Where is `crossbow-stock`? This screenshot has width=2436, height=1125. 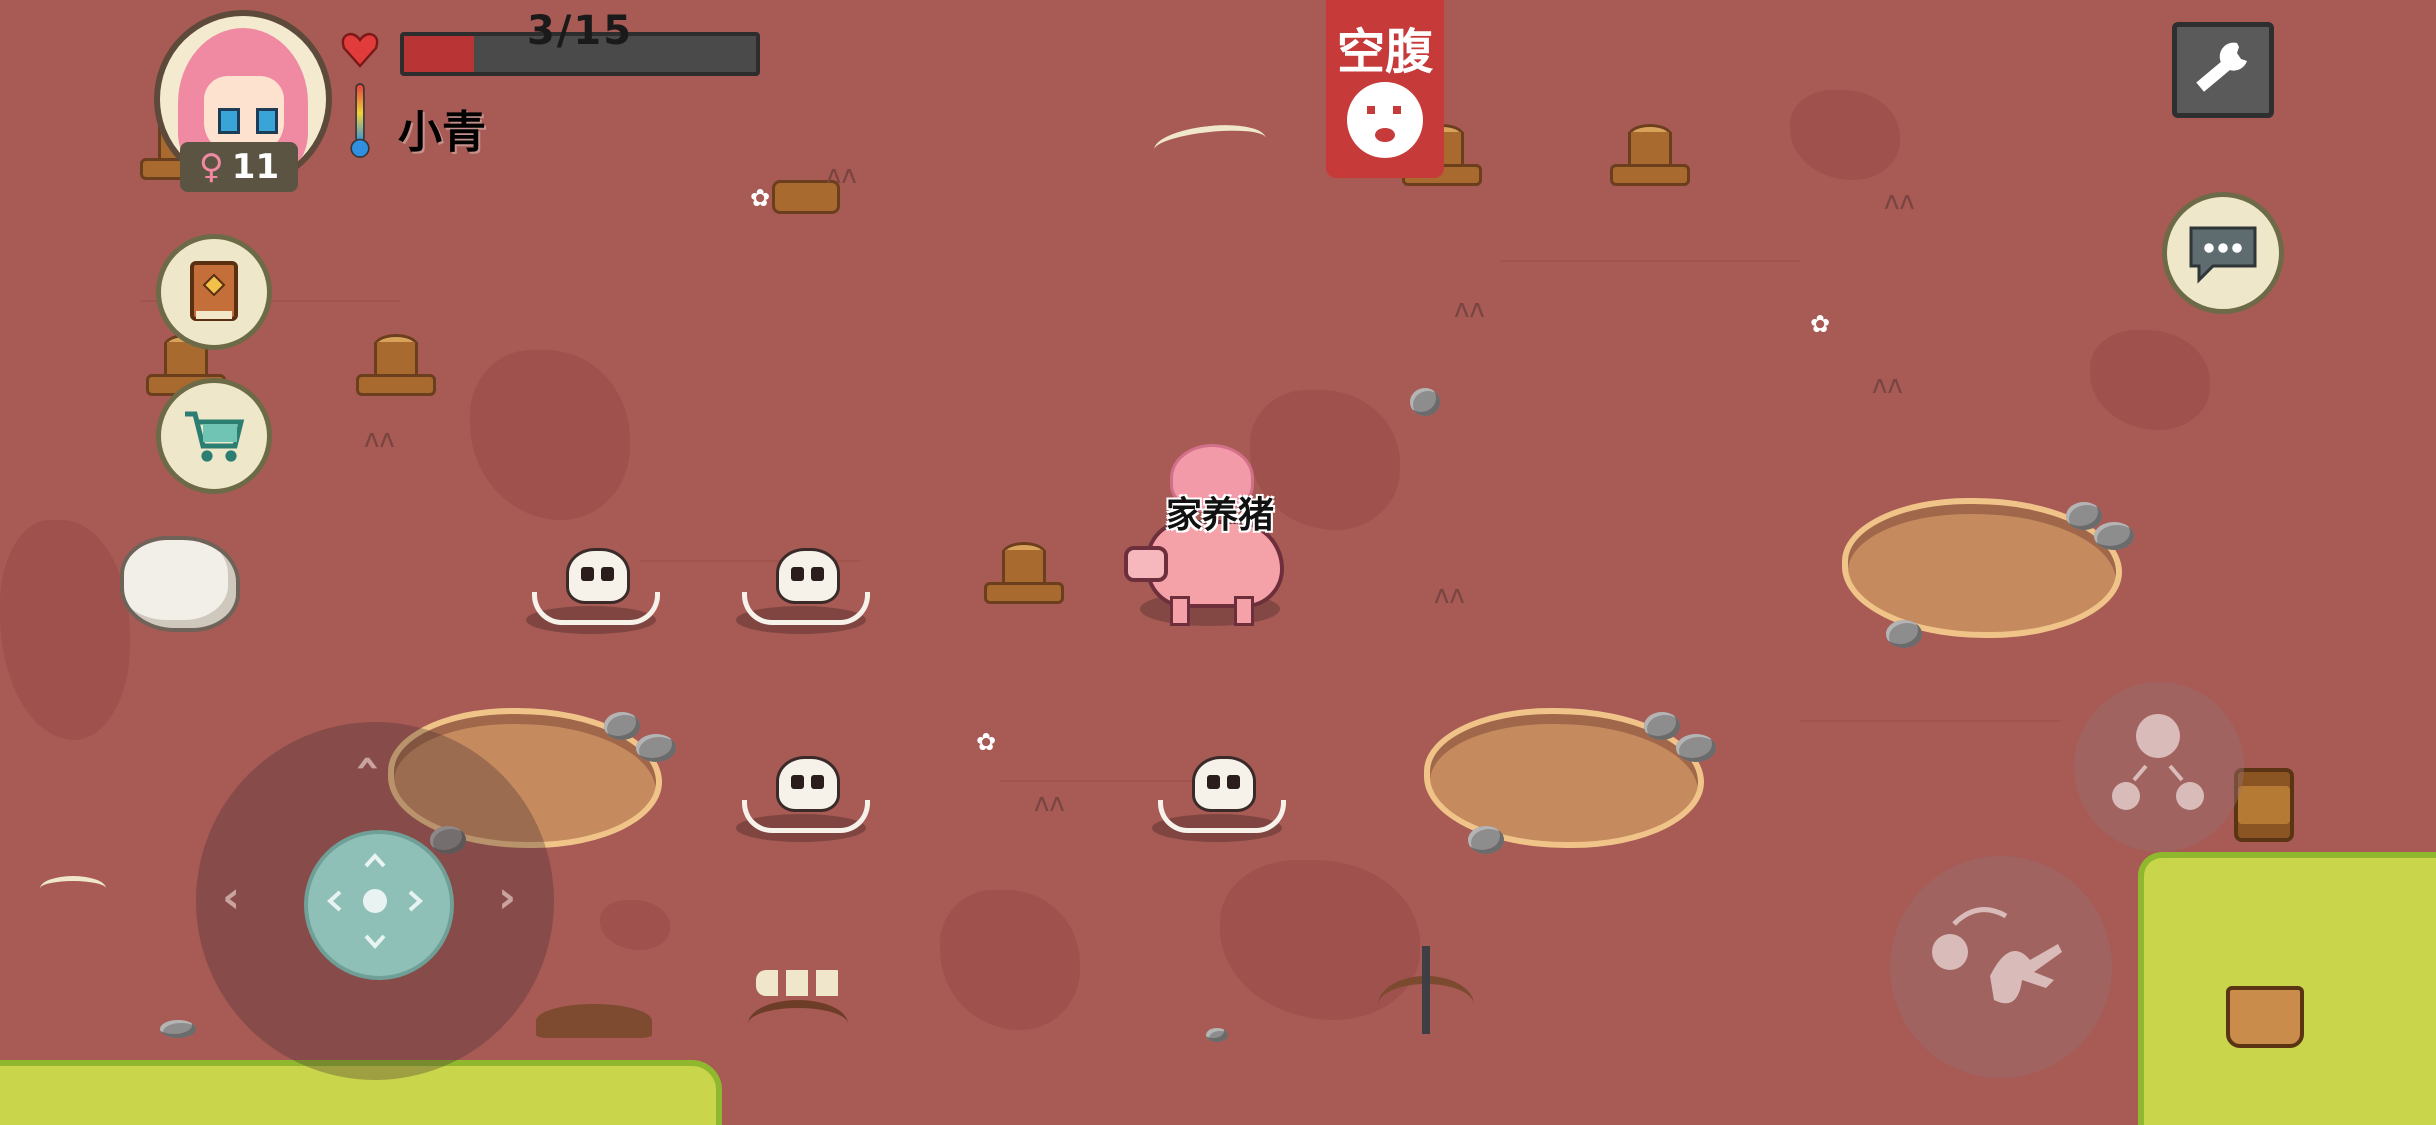
crossbow-stock is located at coordinates (1426, 990).